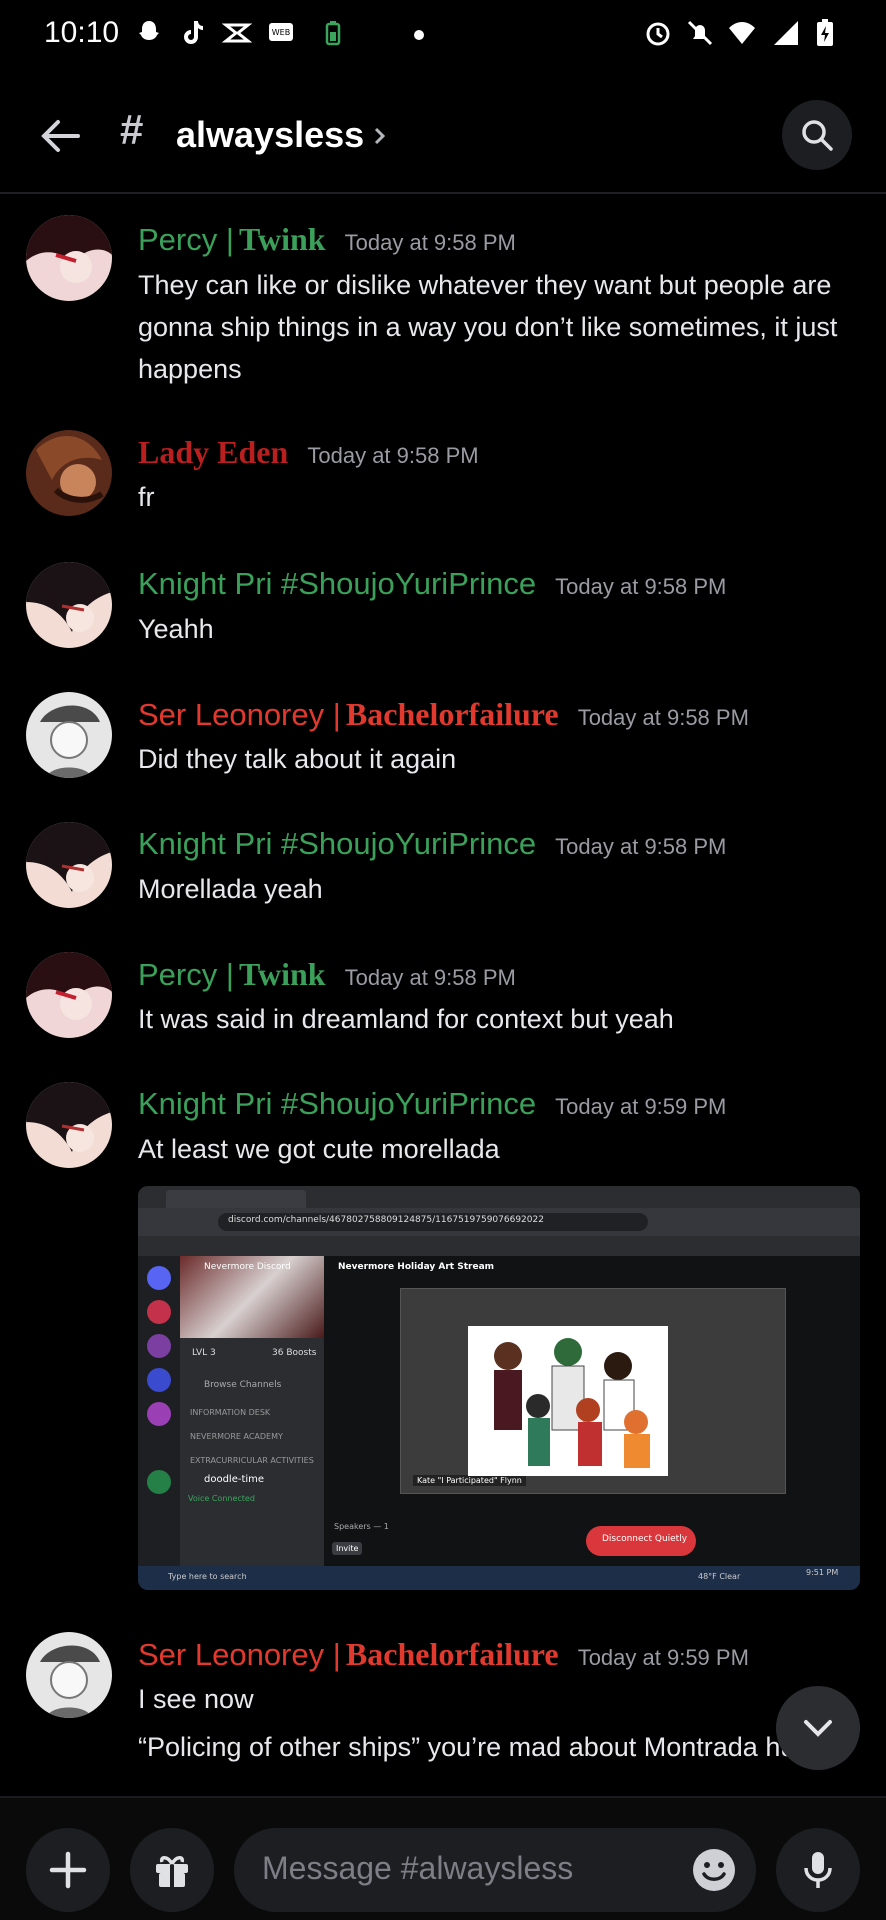 The width and height of the screenshot is (886, 1920). I want to click on back-arrow-icon, so click(60, 136).